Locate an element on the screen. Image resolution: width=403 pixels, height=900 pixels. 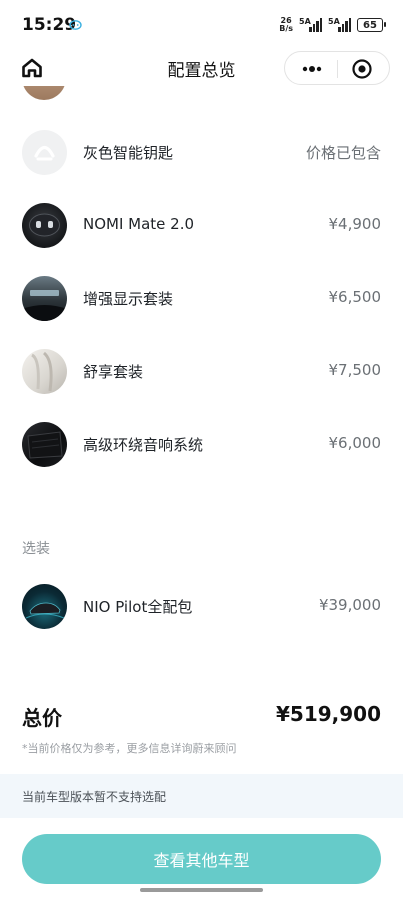
list-item: 灰色智能钥匙 价格已包含 is located at coordinates (201, 156).